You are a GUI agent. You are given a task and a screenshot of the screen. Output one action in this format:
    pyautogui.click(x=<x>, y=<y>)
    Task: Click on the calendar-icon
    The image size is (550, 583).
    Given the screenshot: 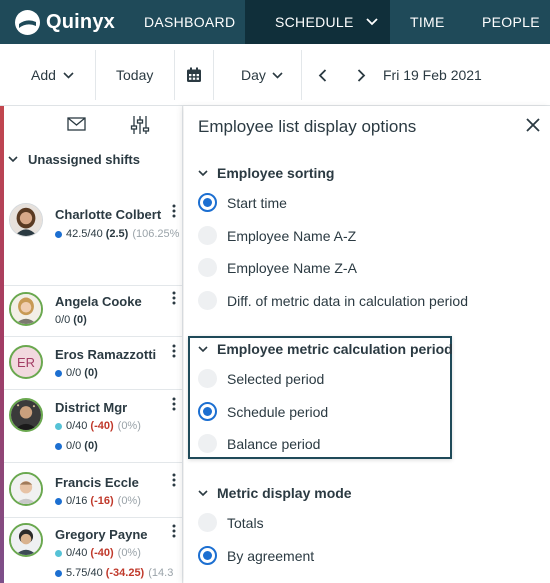 What is the action you would take?
    pyautogui.click(x=194, y=74)
    